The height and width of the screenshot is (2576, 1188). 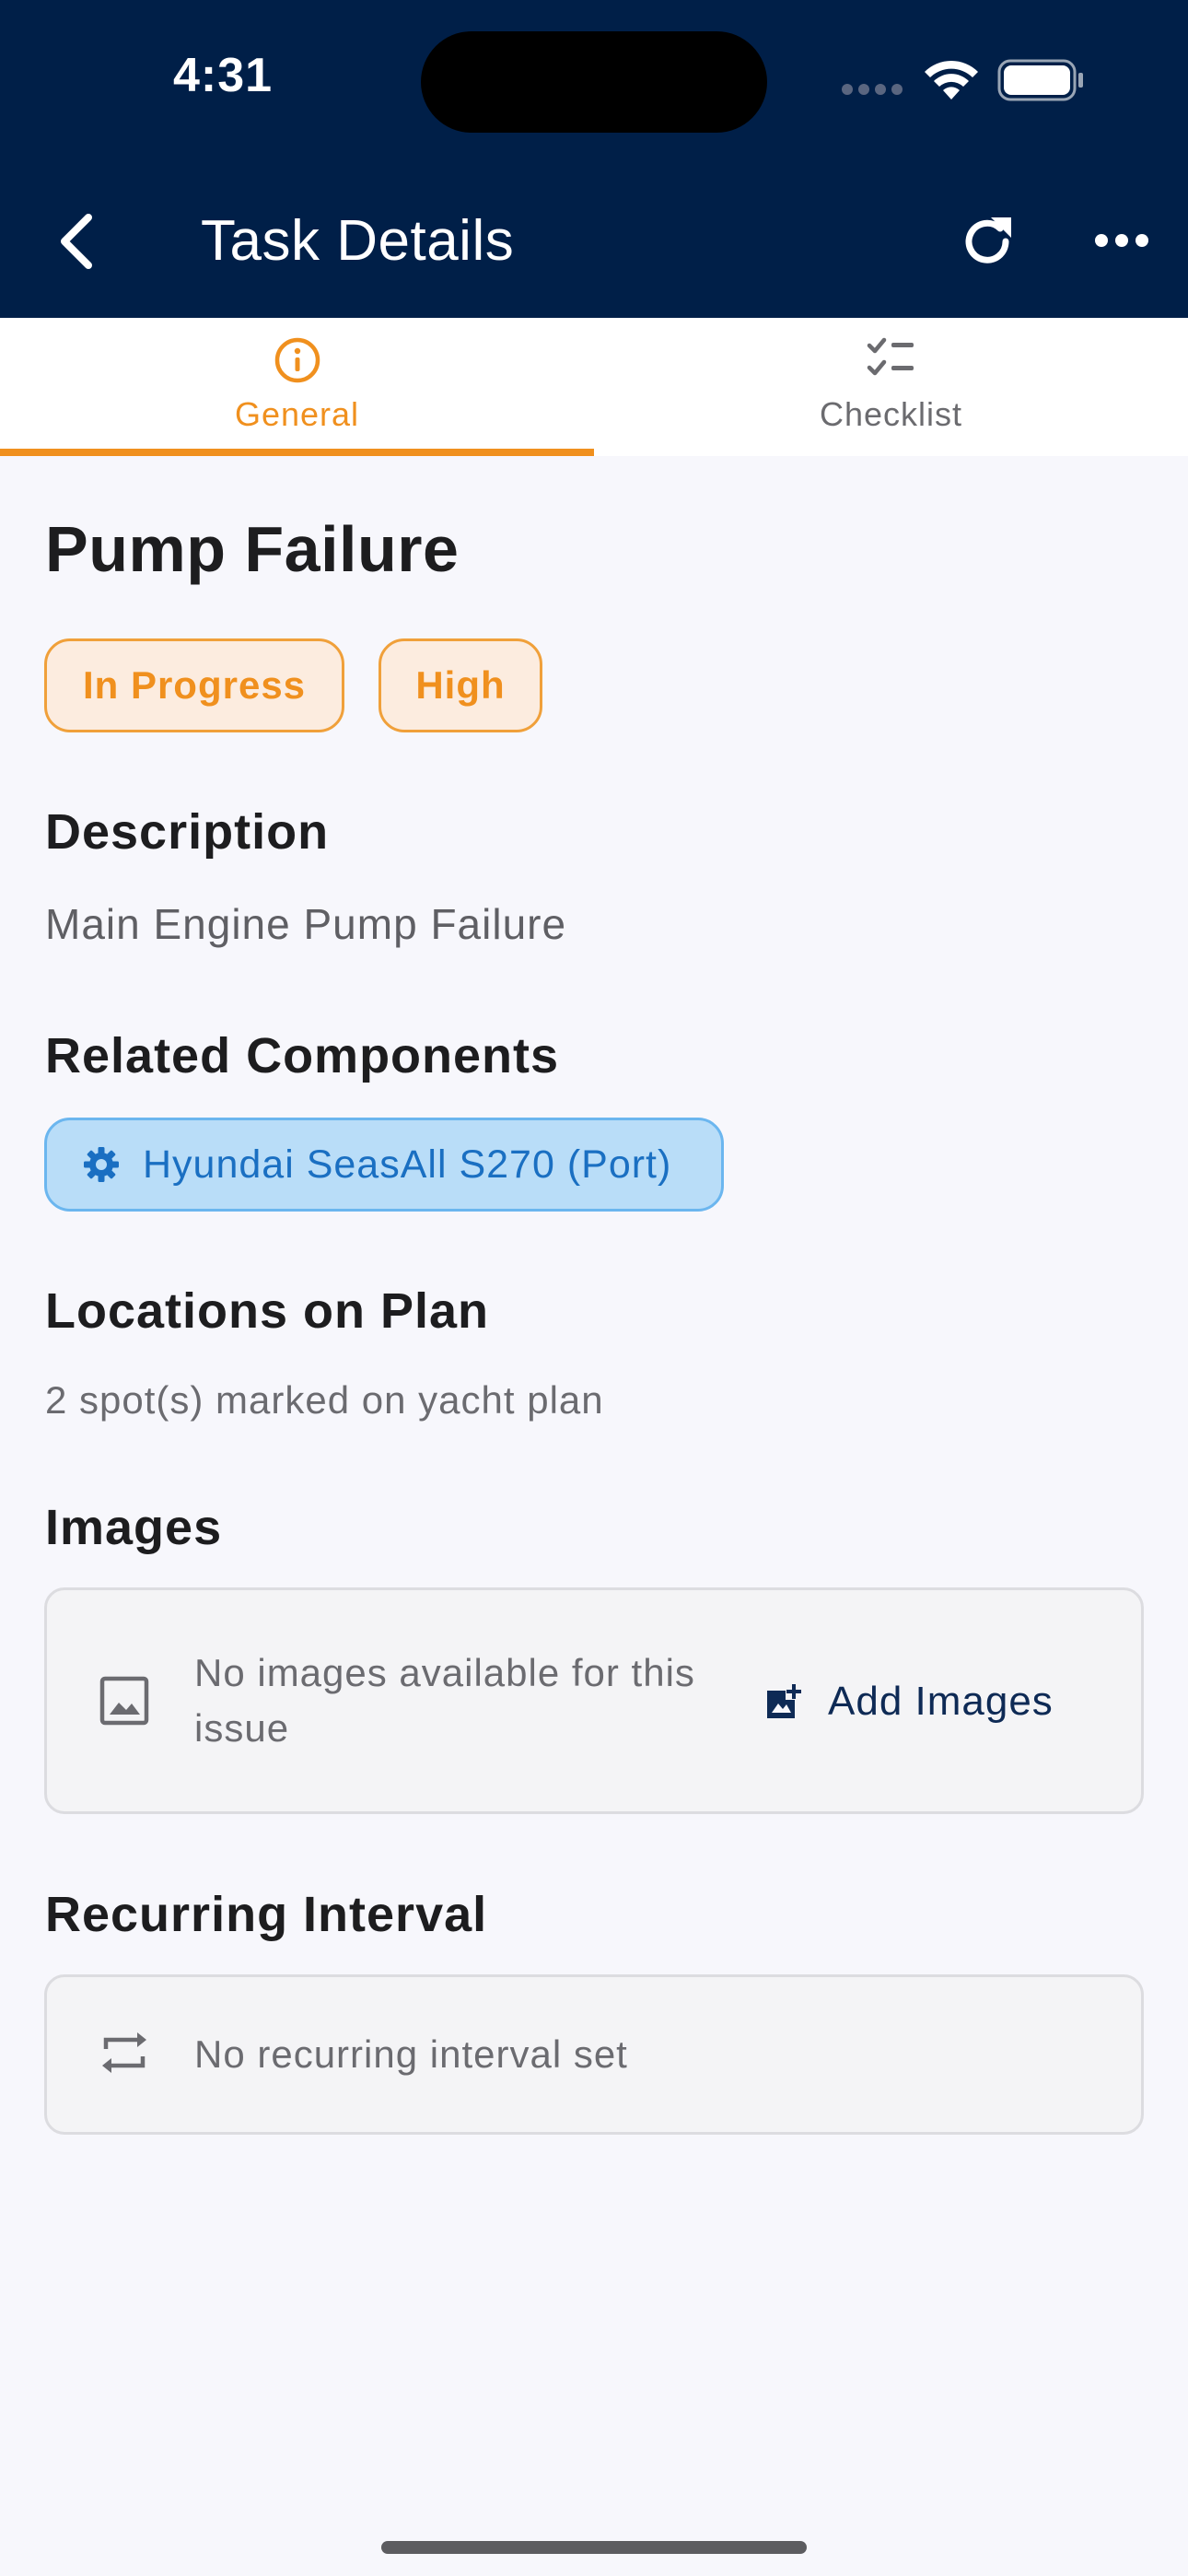 What do you see at coordinates (594, 159) in the screenshot?
I see `app-header: 4:31 Task Details` at bounding box center [594, 159].